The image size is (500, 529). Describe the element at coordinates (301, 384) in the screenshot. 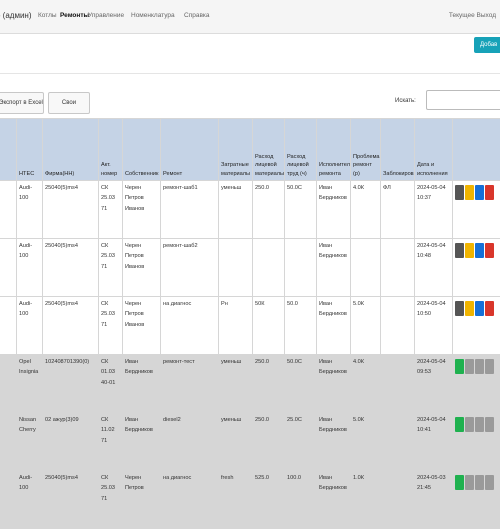

I see `table-cell: 50.0С` at that location.